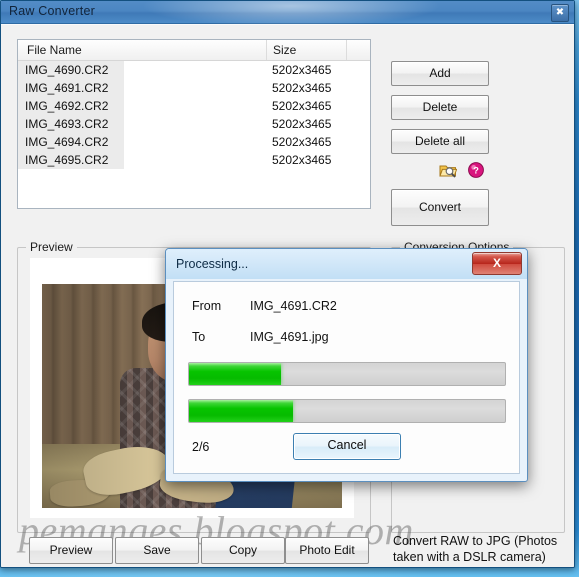  I want to click on folder-browse-icon, so click(448, 170).